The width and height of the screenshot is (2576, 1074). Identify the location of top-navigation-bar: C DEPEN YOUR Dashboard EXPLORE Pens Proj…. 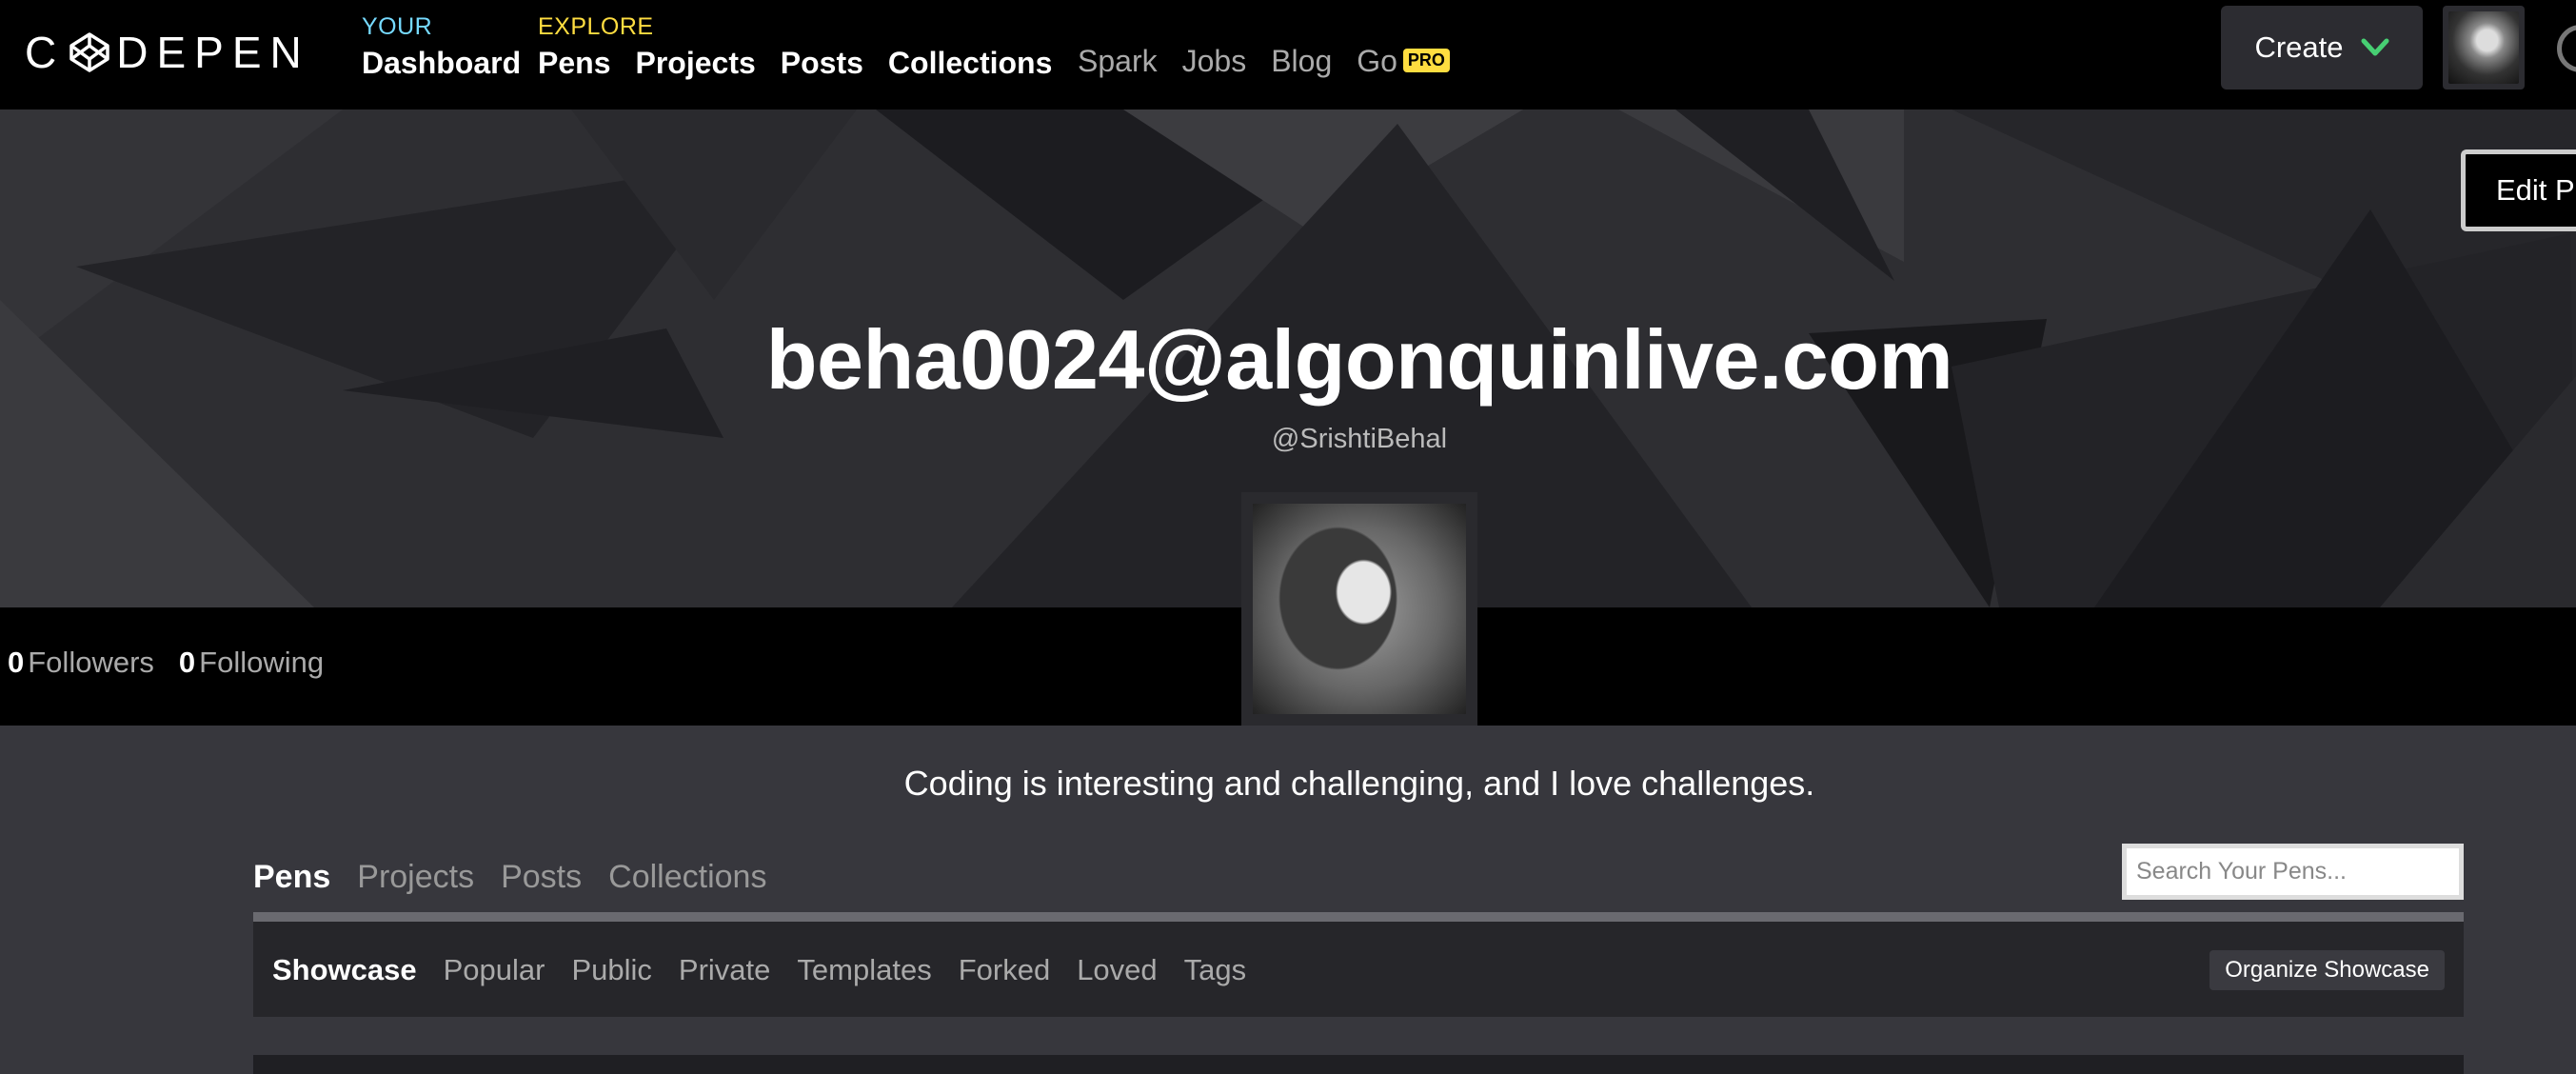
(1288, 54).